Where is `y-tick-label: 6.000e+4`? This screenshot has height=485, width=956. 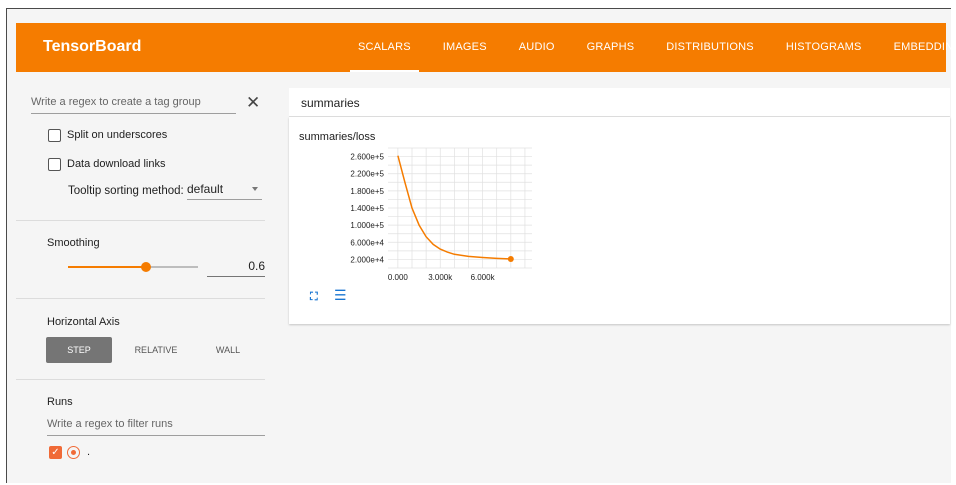 y-tick-label: 6.000e+4 is located at coordinates (367, 242).